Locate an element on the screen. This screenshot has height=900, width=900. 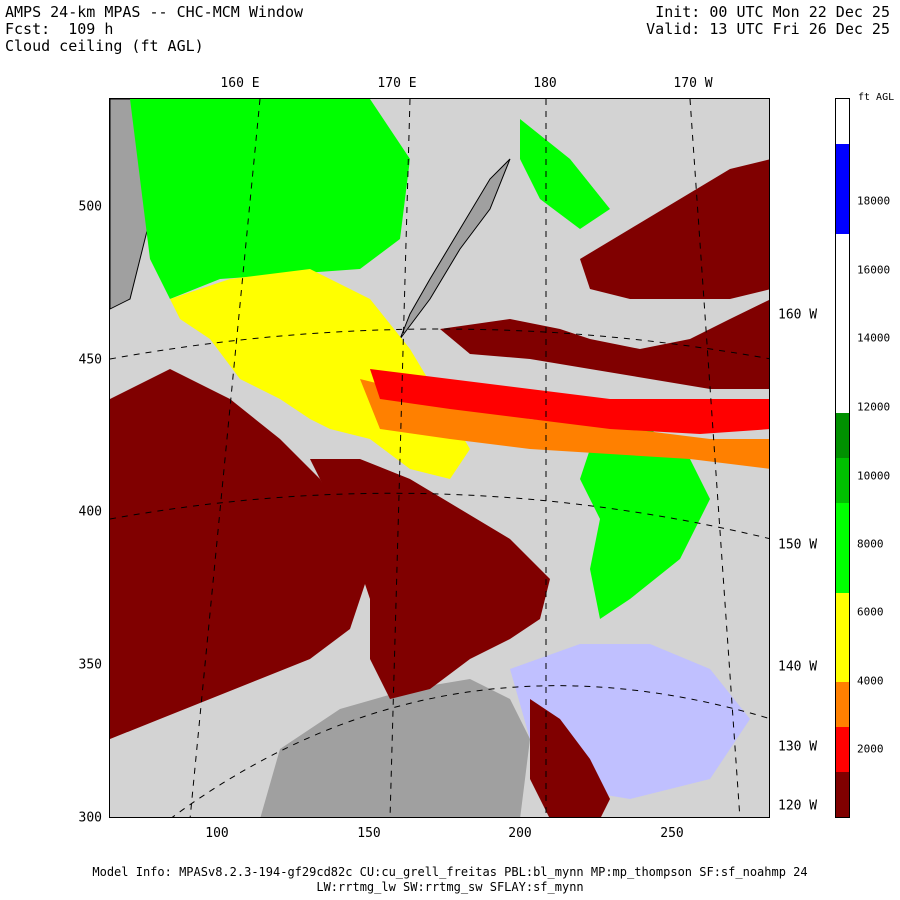
x-tick-100: 100 is located at coordinates (217, 833).